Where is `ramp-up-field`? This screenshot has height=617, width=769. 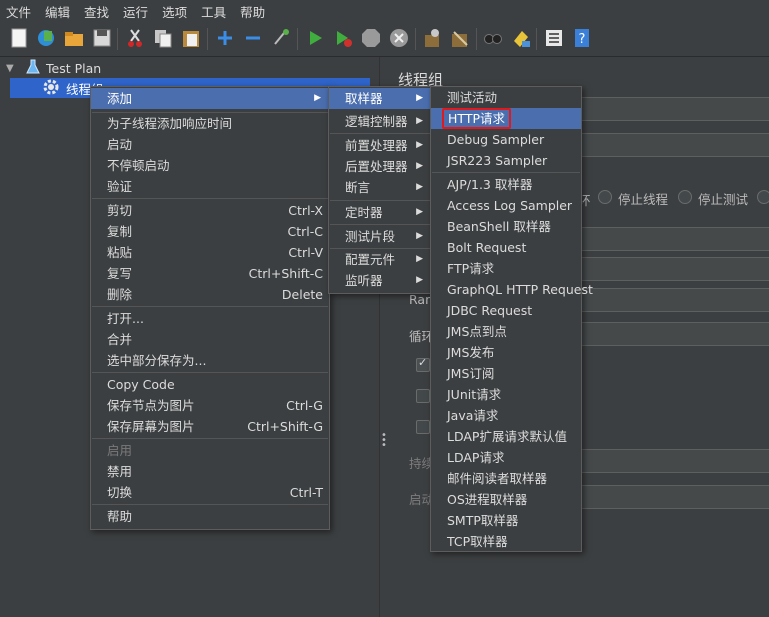
ramp-up-field is located at coordinates (673, 300).